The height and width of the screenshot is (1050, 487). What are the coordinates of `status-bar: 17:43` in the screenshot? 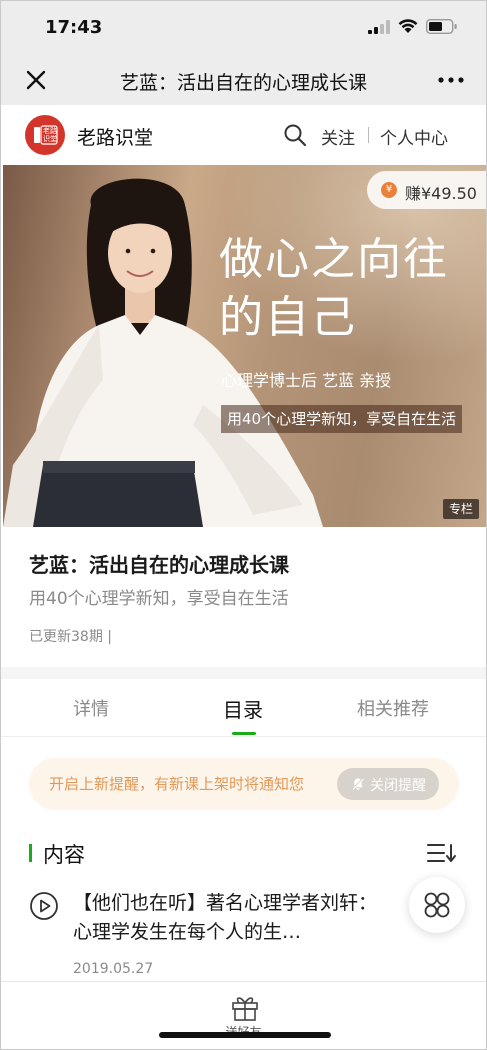 It's located at (243, 28).